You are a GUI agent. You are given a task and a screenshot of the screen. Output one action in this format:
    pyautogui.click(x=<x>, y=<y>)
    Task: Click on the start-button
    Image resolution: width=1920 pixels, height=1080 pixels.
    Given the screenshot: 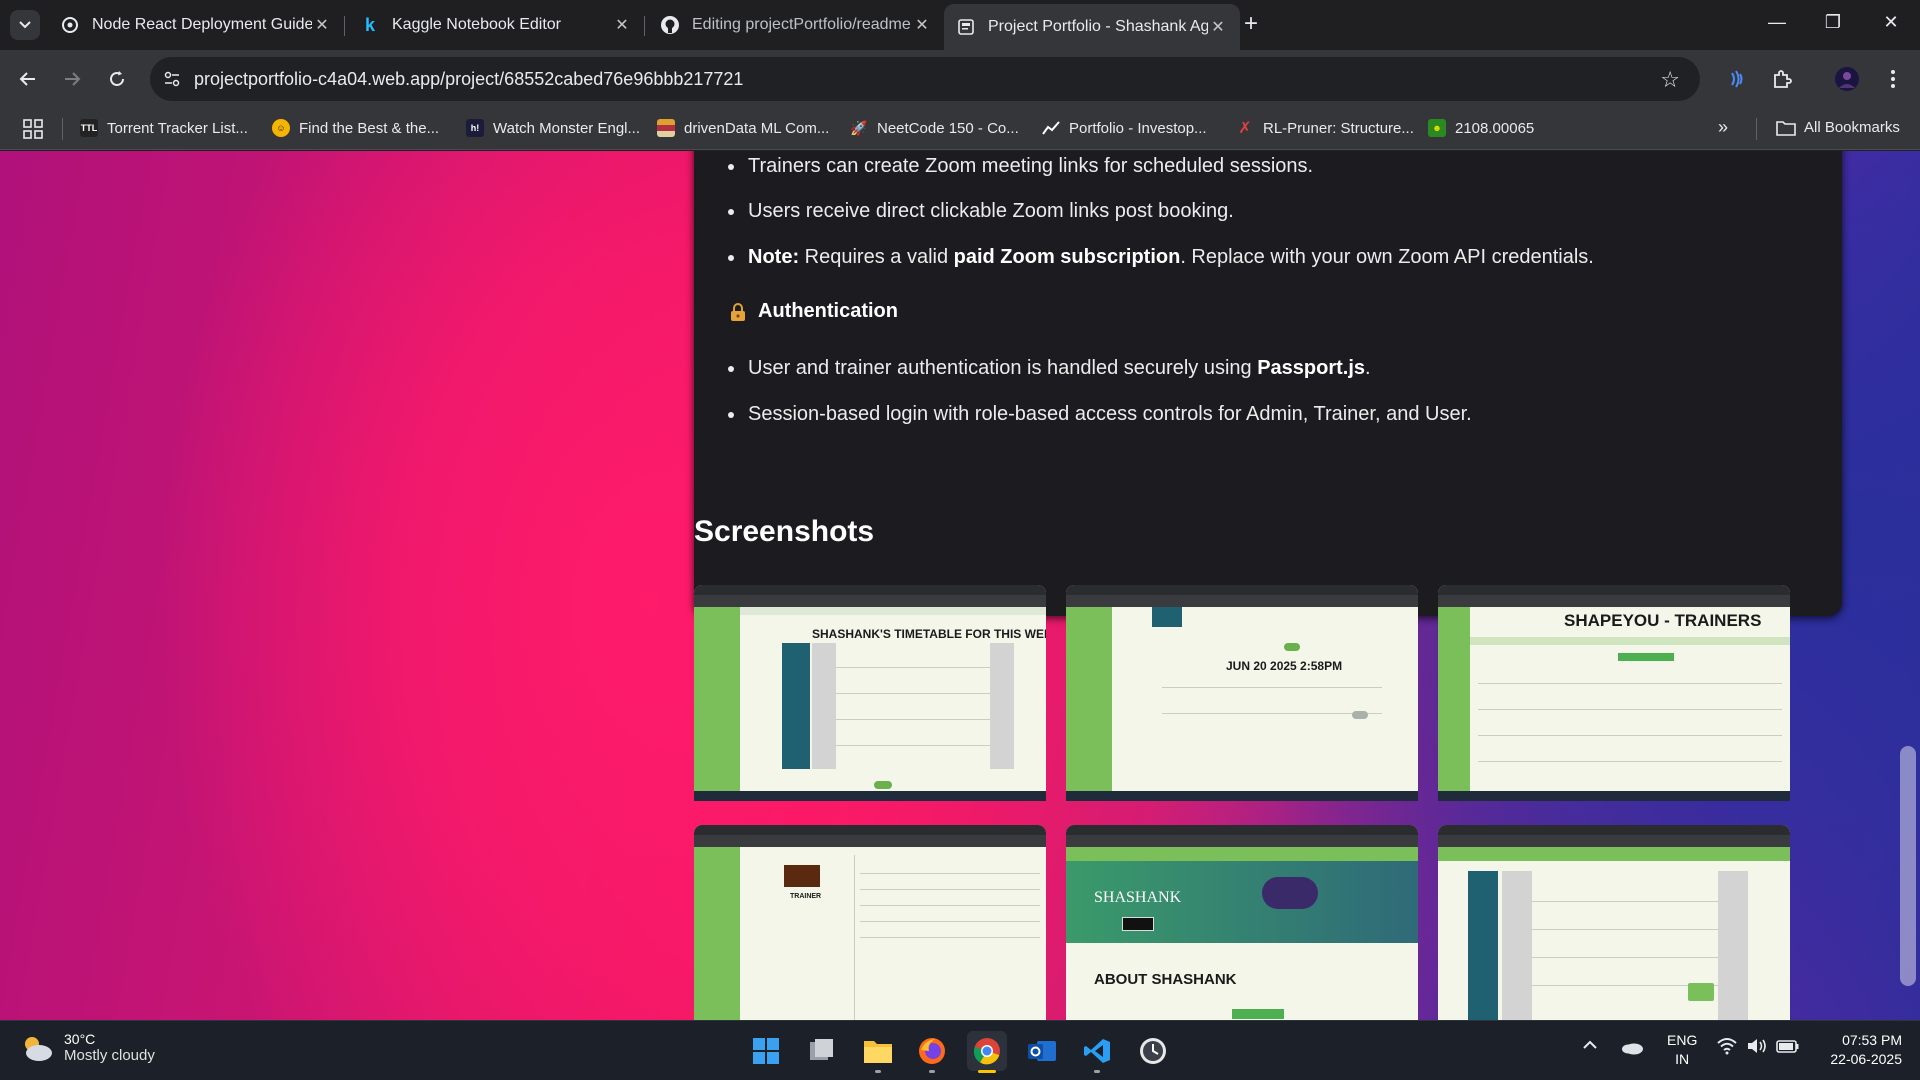 What is the action you would take?
    pyautogui.click(x=766, y=1051)
    